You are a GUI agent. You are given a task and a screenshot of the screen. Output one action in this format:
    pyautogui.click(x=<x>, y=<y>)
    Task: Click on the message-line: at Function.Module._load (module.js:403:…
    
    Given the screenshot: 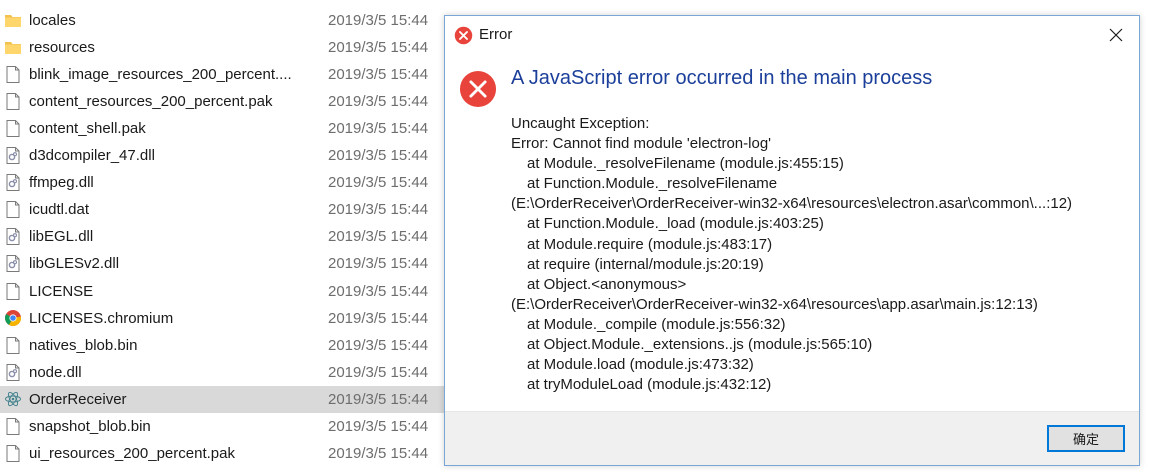 What is the action you would take?
    pyautogui.click(x=675, y=224)
    